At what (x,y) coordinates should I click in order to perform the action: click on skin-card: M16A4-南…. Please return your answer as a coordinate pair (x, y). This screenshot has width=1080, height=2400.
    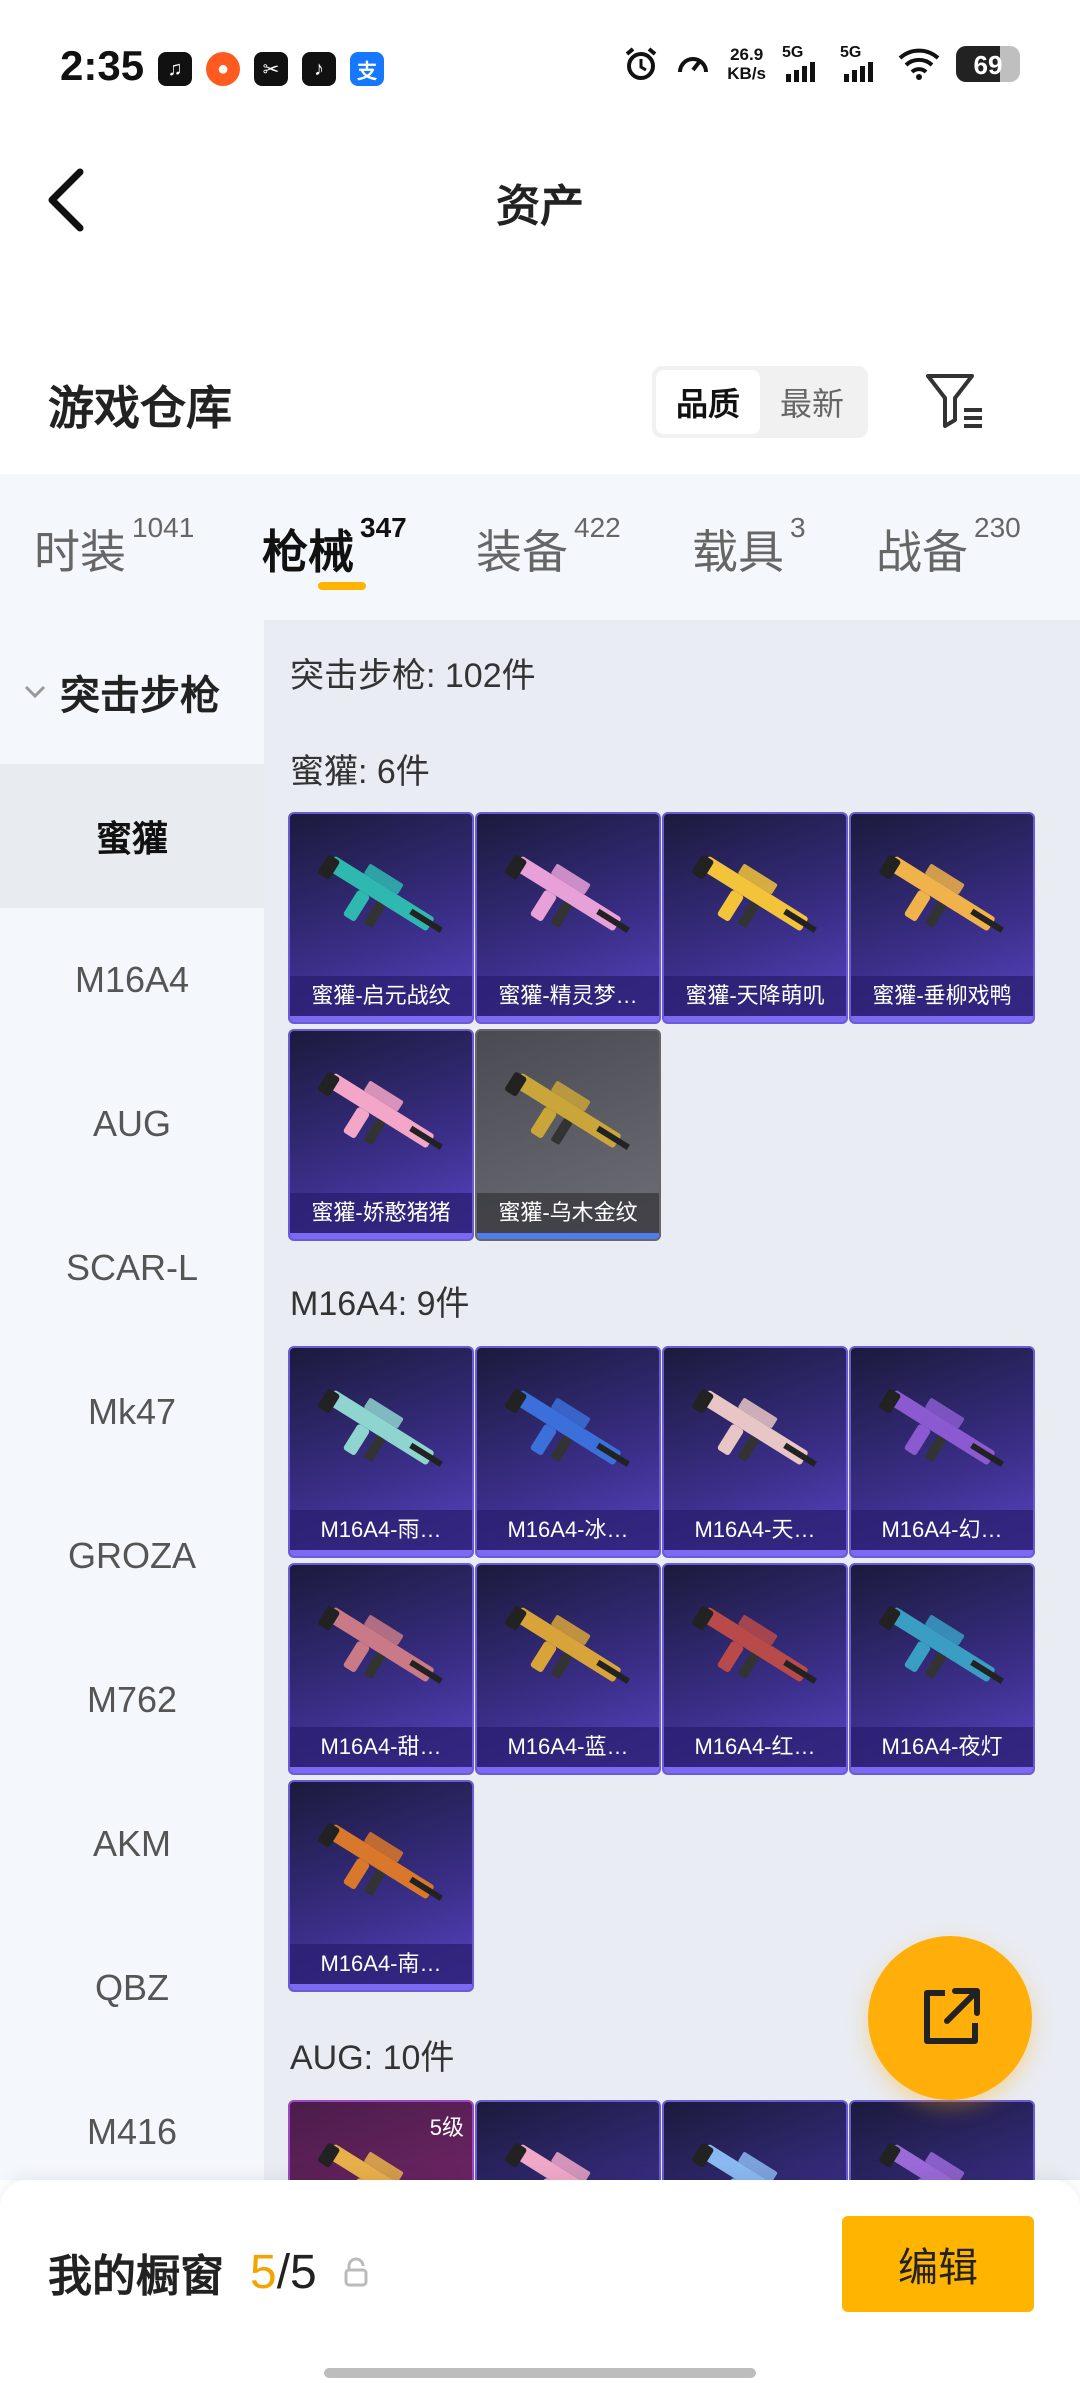
    Looking at the image, I should click on (381, 1886).